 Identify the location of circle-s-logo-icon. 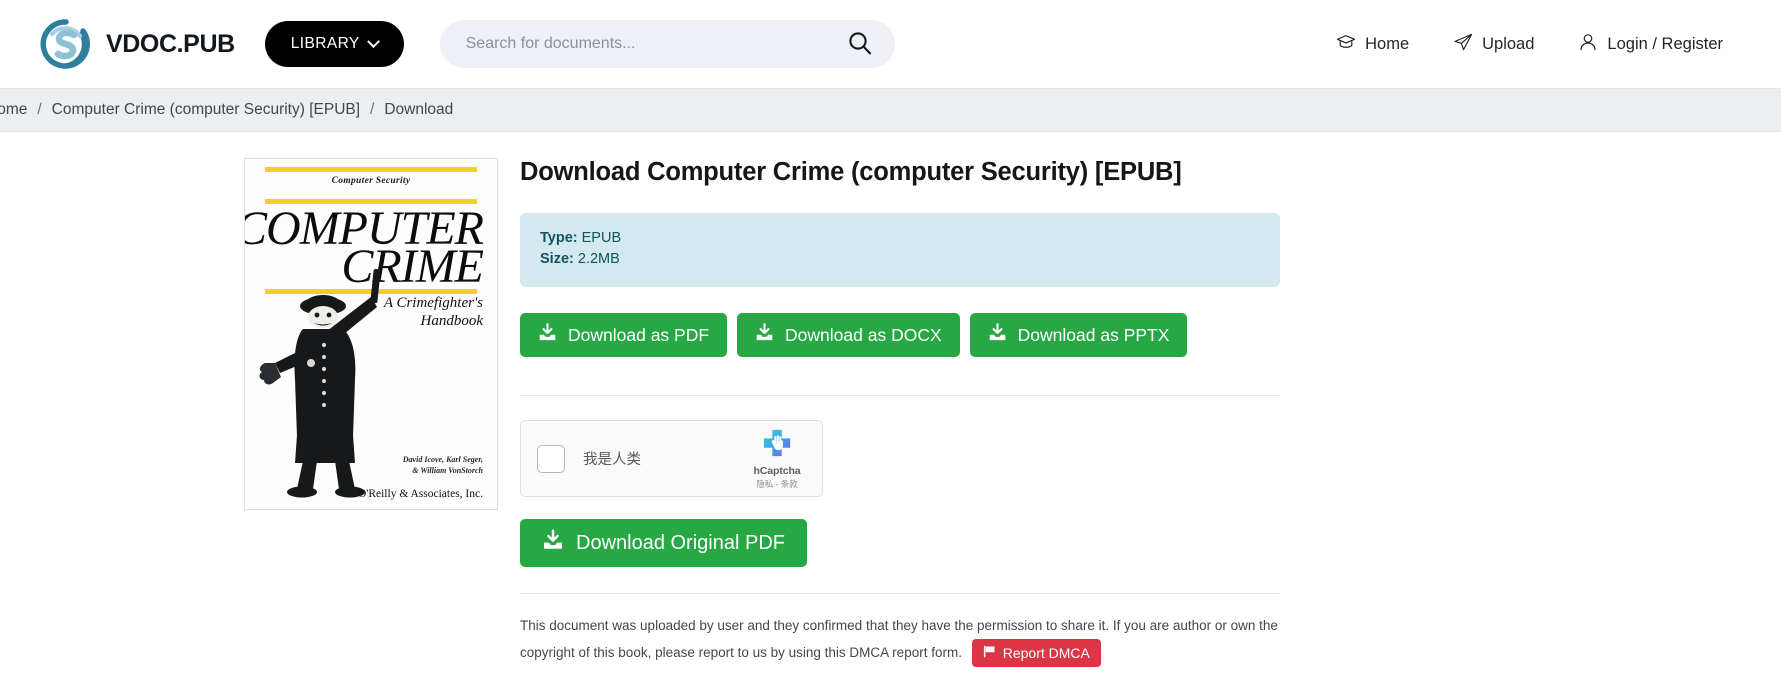
(66, 44).